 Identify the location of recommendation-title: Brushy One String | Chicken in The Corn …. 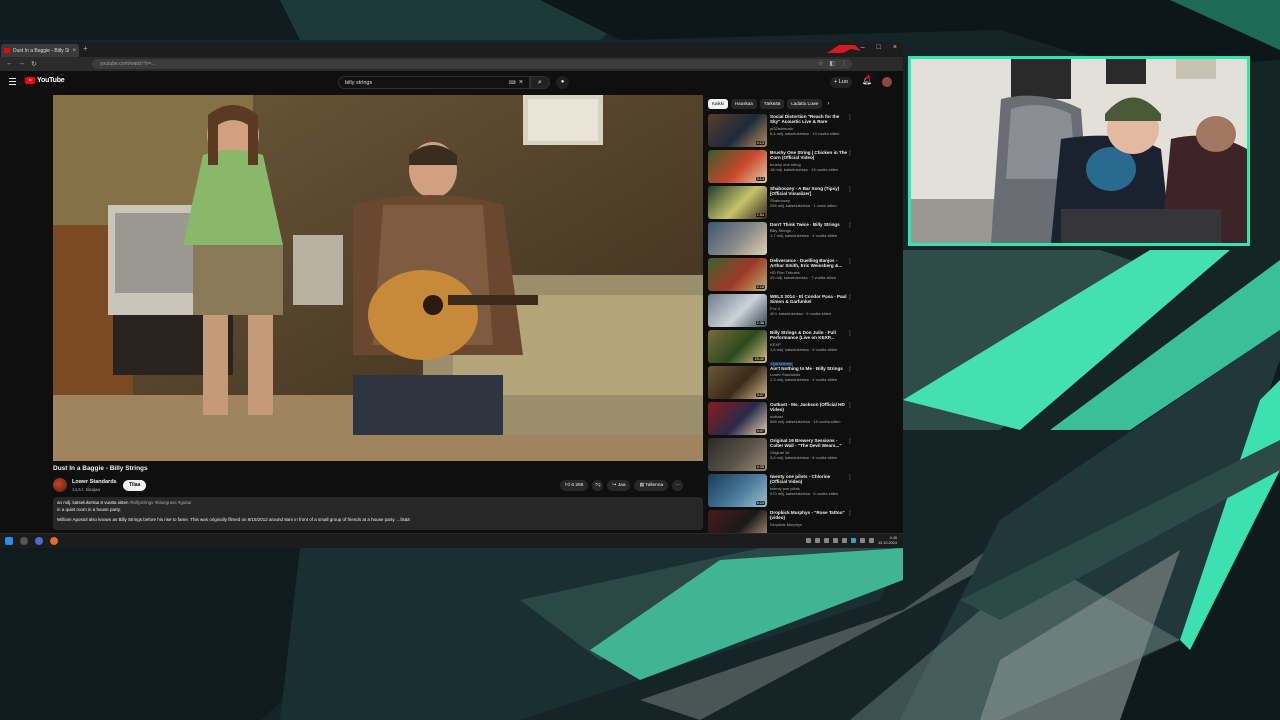
(809, 155).